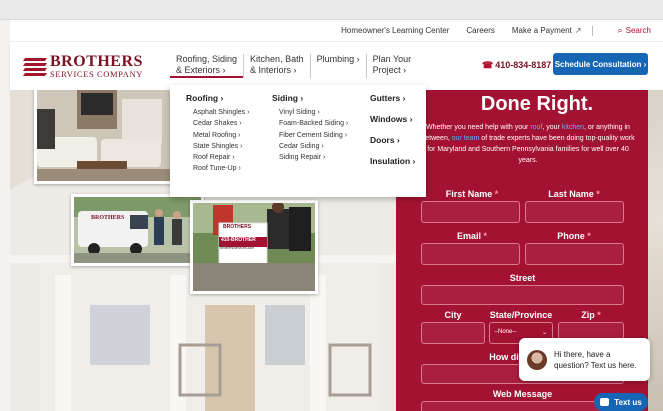  What do you see at coordinates (96, 61) in the screenshot?
I see `logo-line-1: BROTHERS` at bounding box center [96, 61].